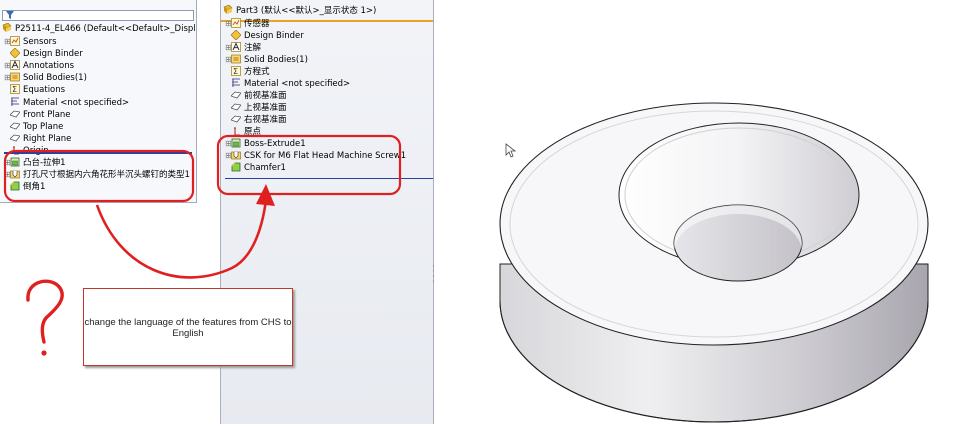 This screenshot has width=960, height=427. I want to click on right-features-highlight, so click(309, 165).